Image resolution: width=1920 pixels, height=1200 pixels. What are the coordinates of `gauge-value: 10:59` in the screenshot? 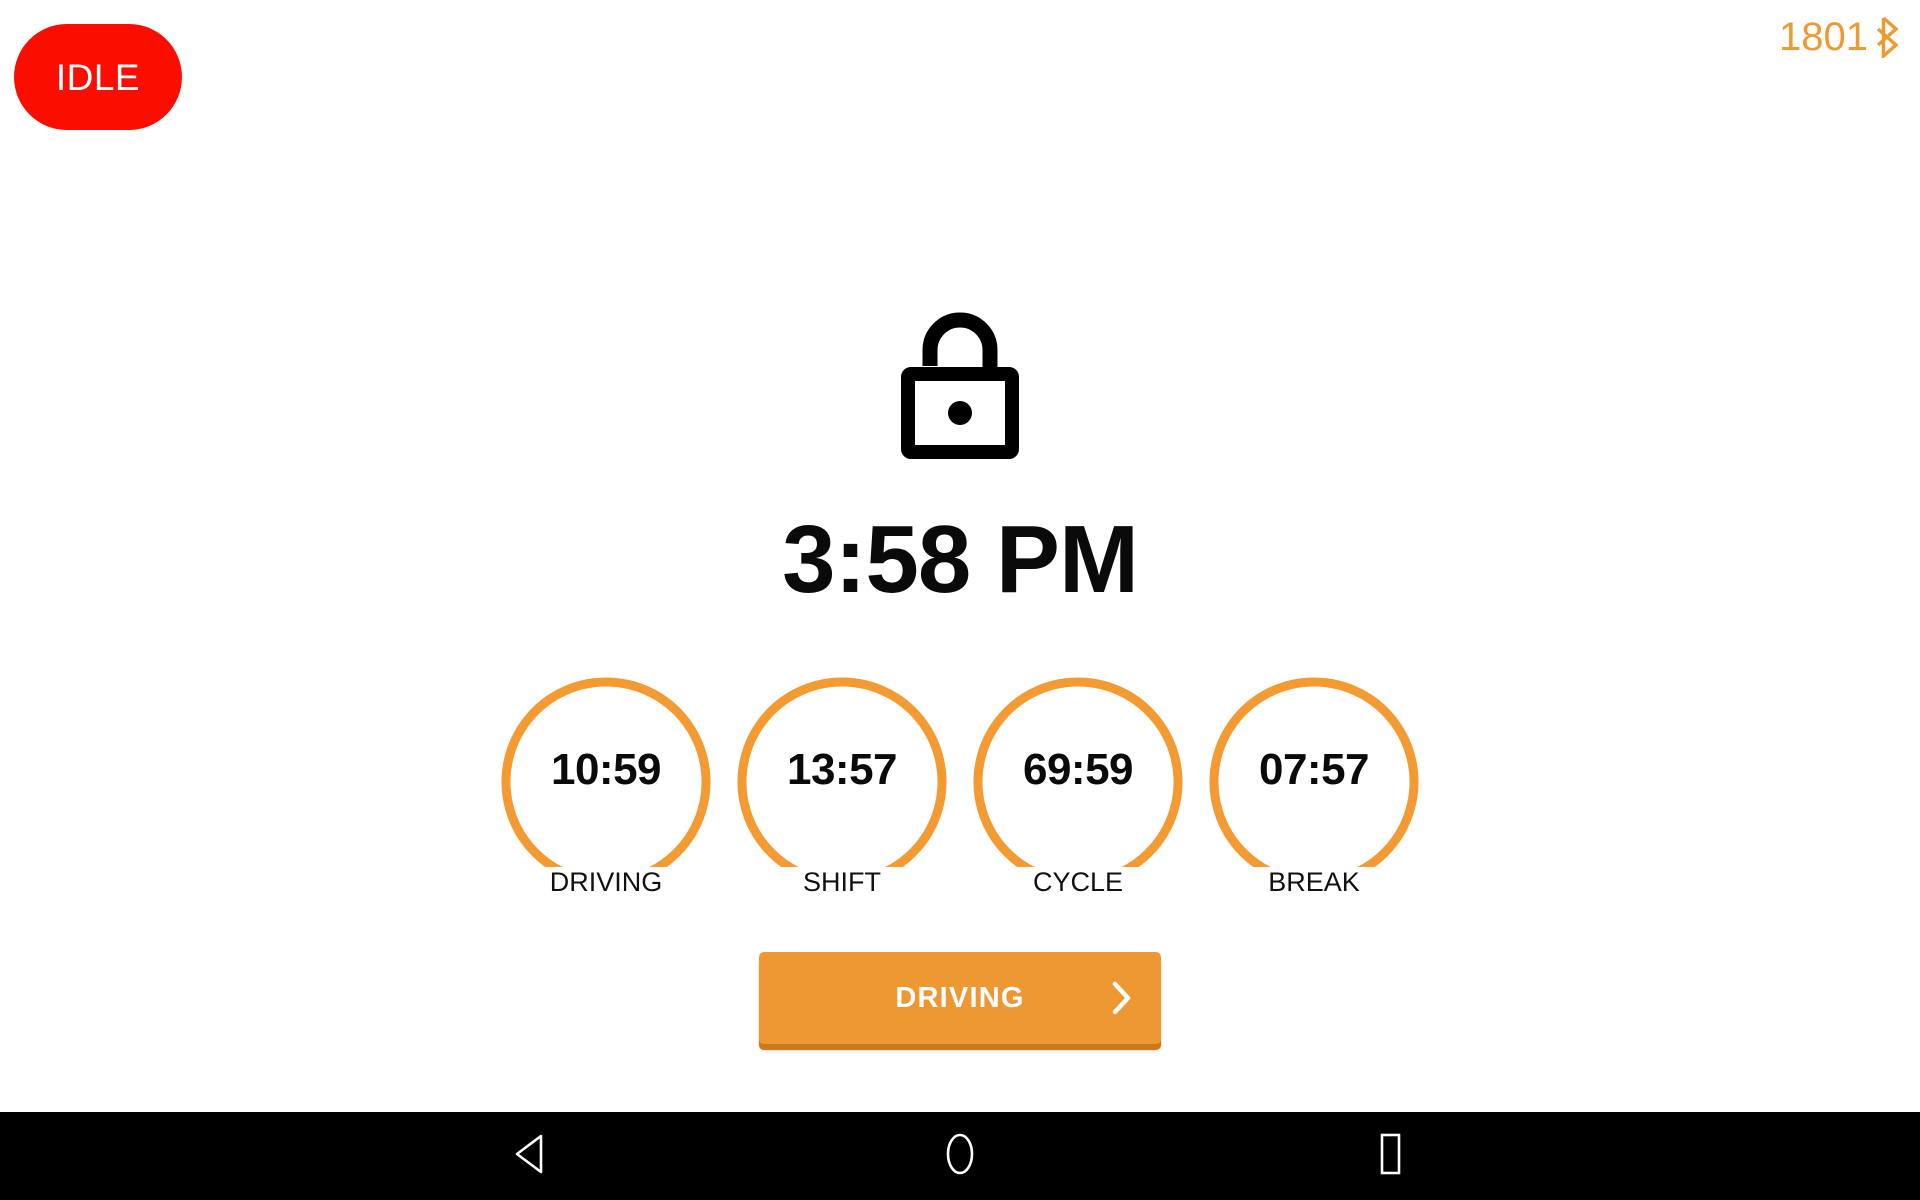 It's located at (606, 769).